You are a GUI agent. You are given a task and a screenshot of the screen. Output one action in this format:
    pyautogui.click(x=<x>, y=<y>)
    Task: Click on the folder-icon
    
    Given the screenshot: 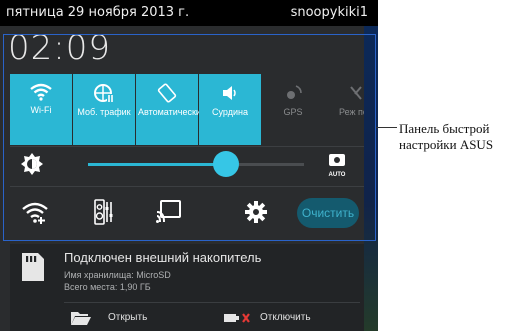 What is the action you would take?
    pyautogui.click(x=81, y=318)
    